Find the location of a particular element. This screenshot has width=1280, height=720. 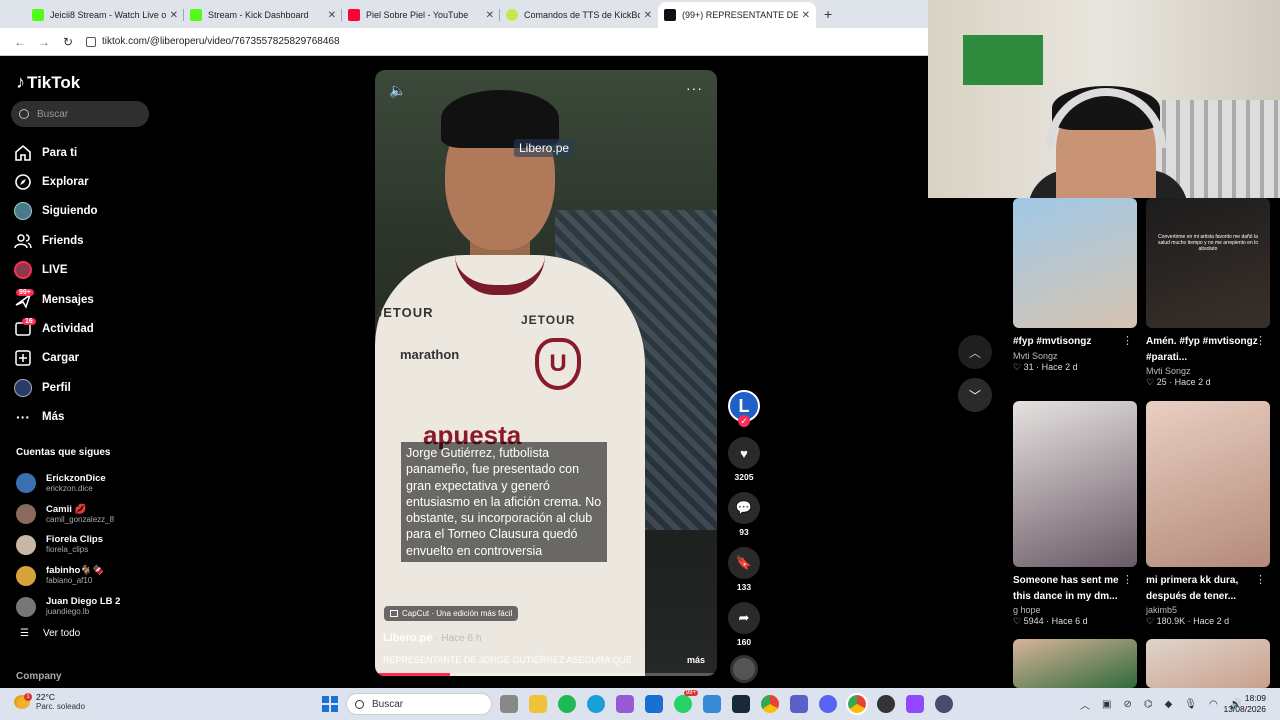

sidebar-item-para-ti: Para ti is located at coordinates (56, 152).